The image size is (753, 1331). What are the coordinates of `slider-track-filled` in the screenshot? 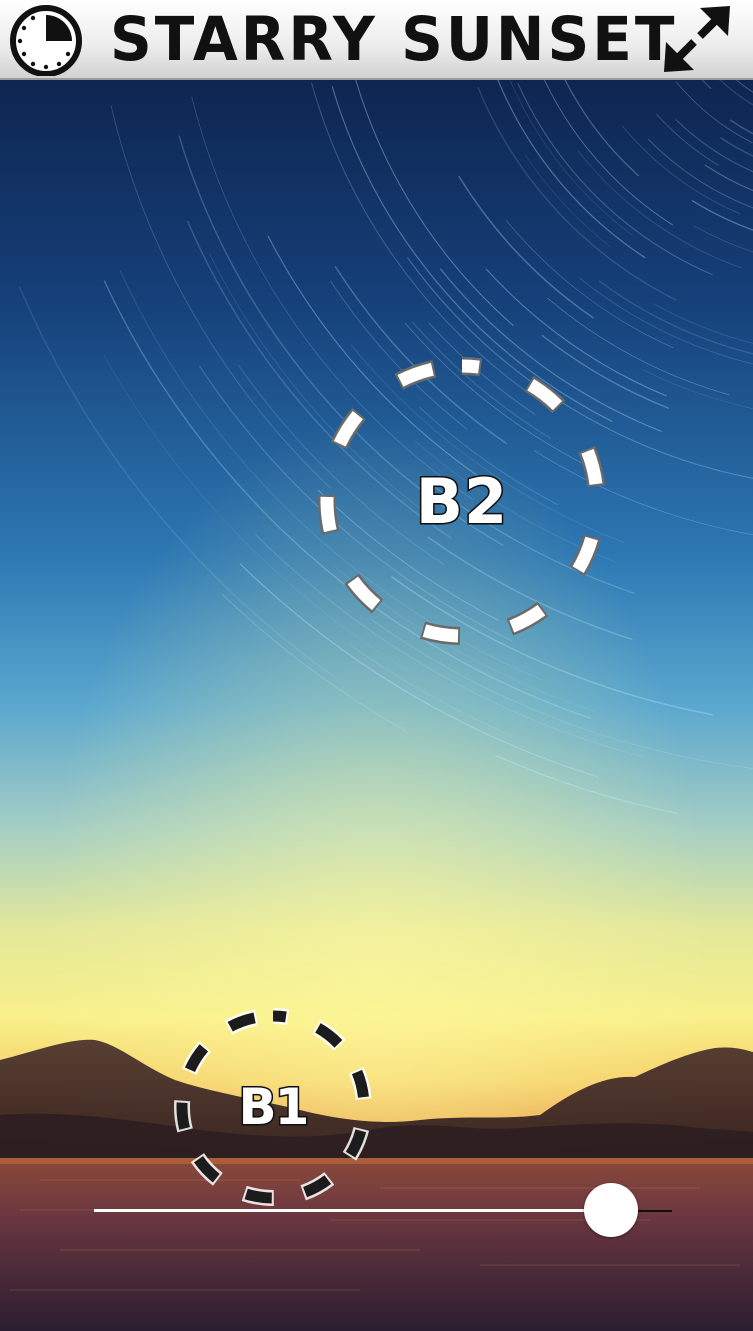 It's located at (352, 1210).